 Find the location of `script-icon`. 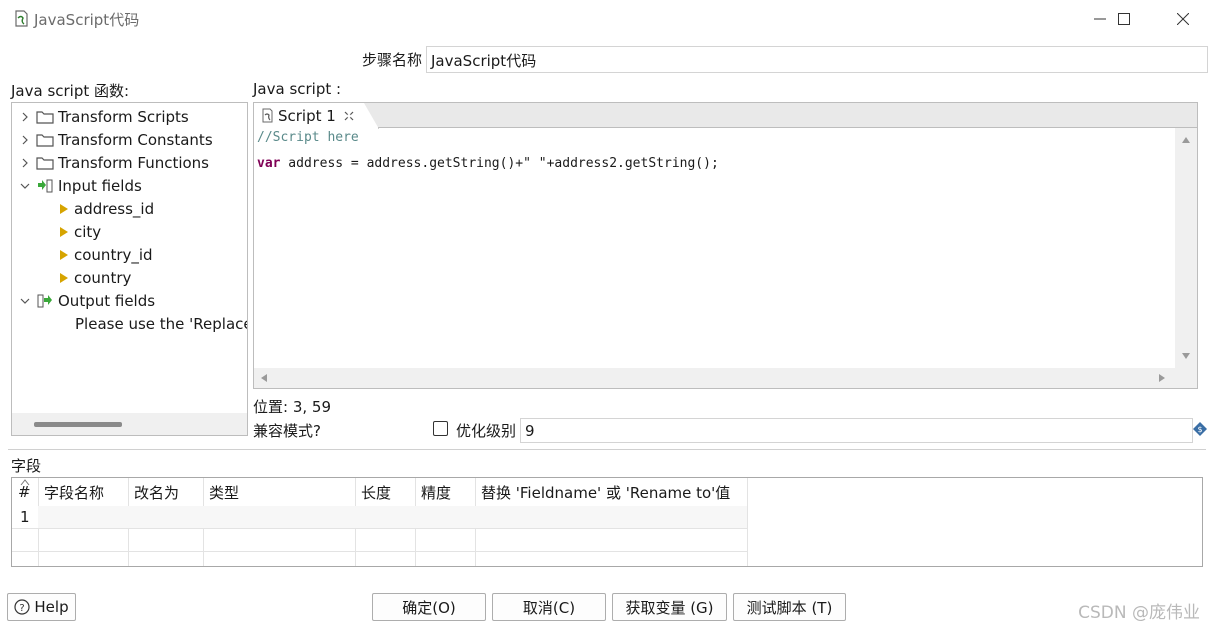

script-icon is located at coordinates (267, 116).